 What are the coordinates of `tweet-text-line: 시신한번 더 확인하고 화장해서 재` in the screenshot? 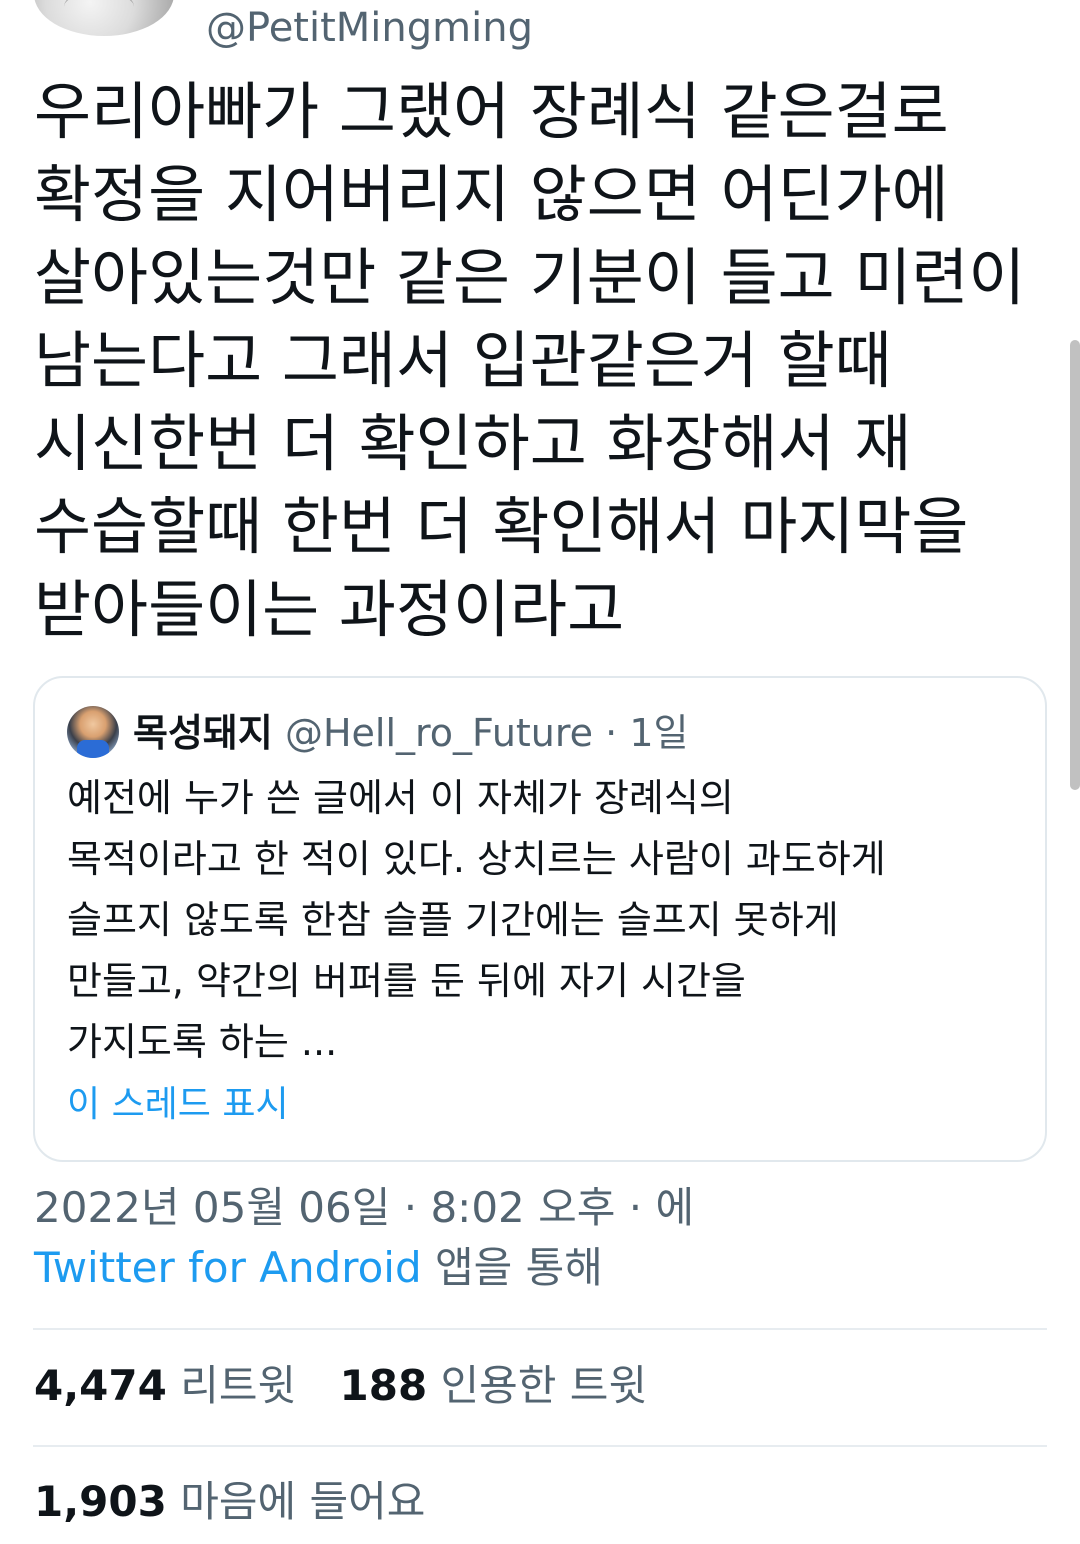 It's located at (473, 443).